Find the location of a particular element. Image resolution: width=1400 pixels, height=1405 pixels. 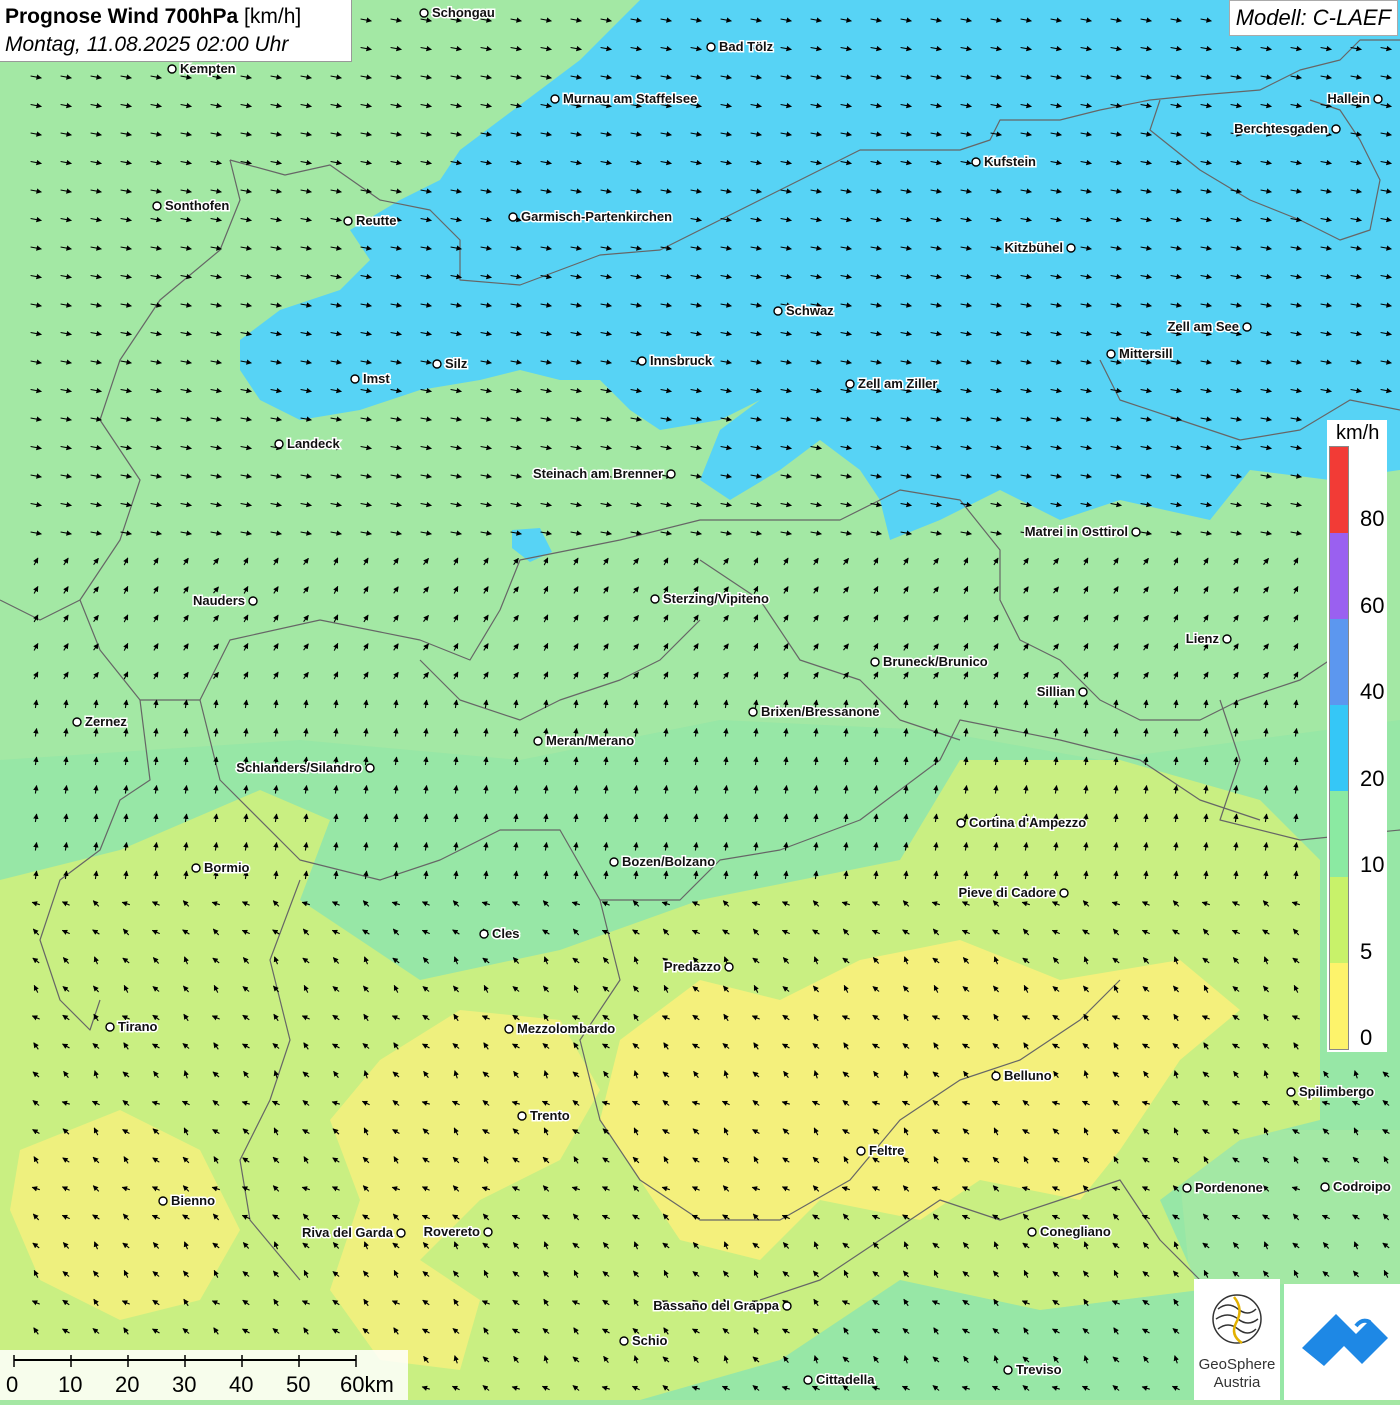

city-marker: Schongau is located at coordinates (457, 13).